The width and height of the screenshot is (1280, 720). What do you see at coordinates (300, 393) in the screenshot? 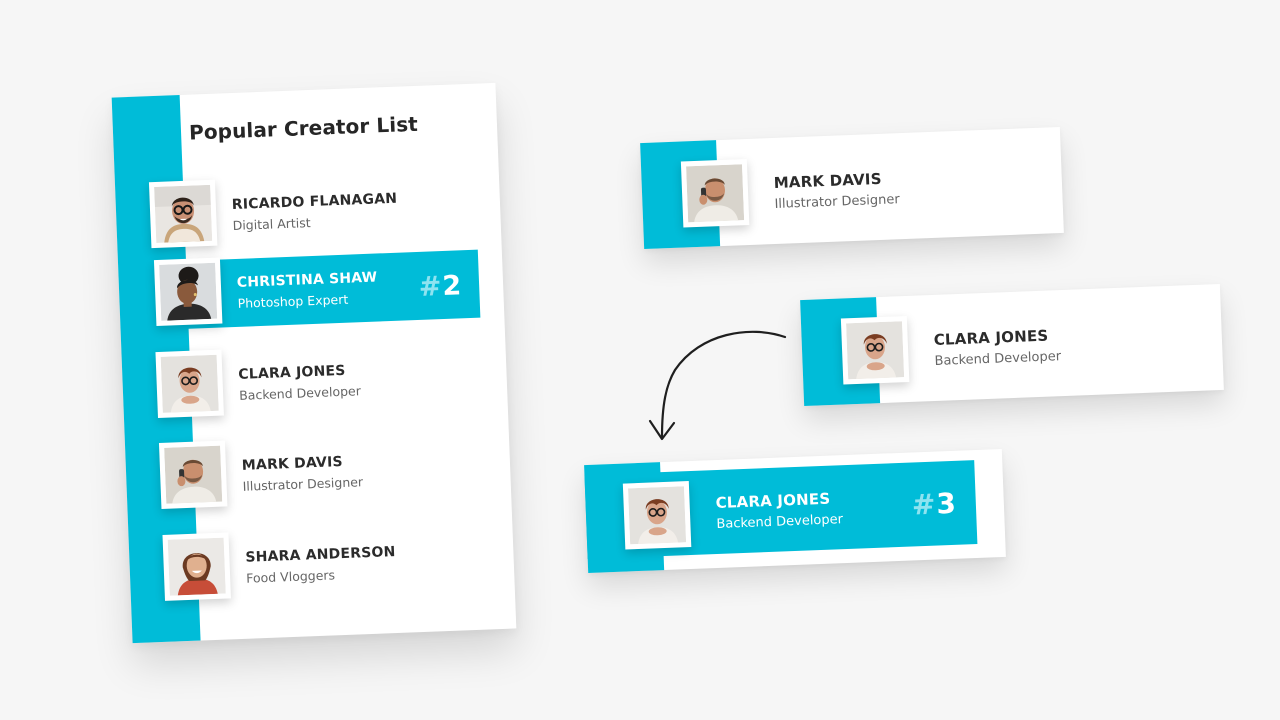
I see `creator-role: Backend Developer` at bounding box center [300, 393].